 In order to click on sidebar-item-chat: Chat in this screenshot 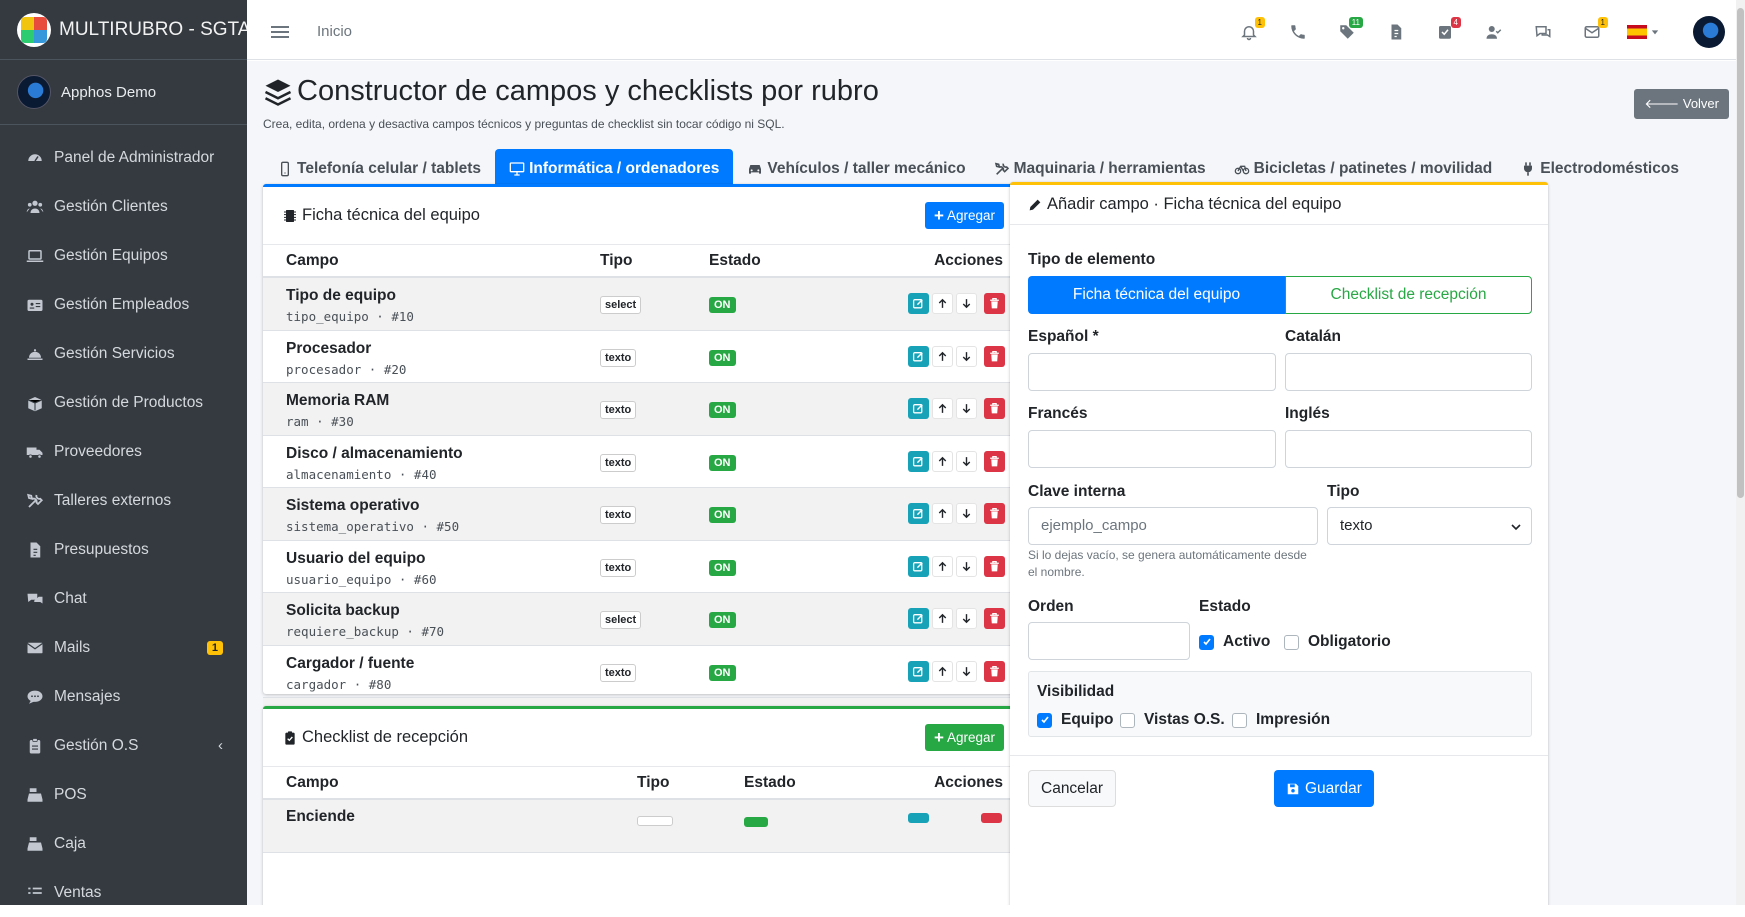, I will do `click(123, 598)`.